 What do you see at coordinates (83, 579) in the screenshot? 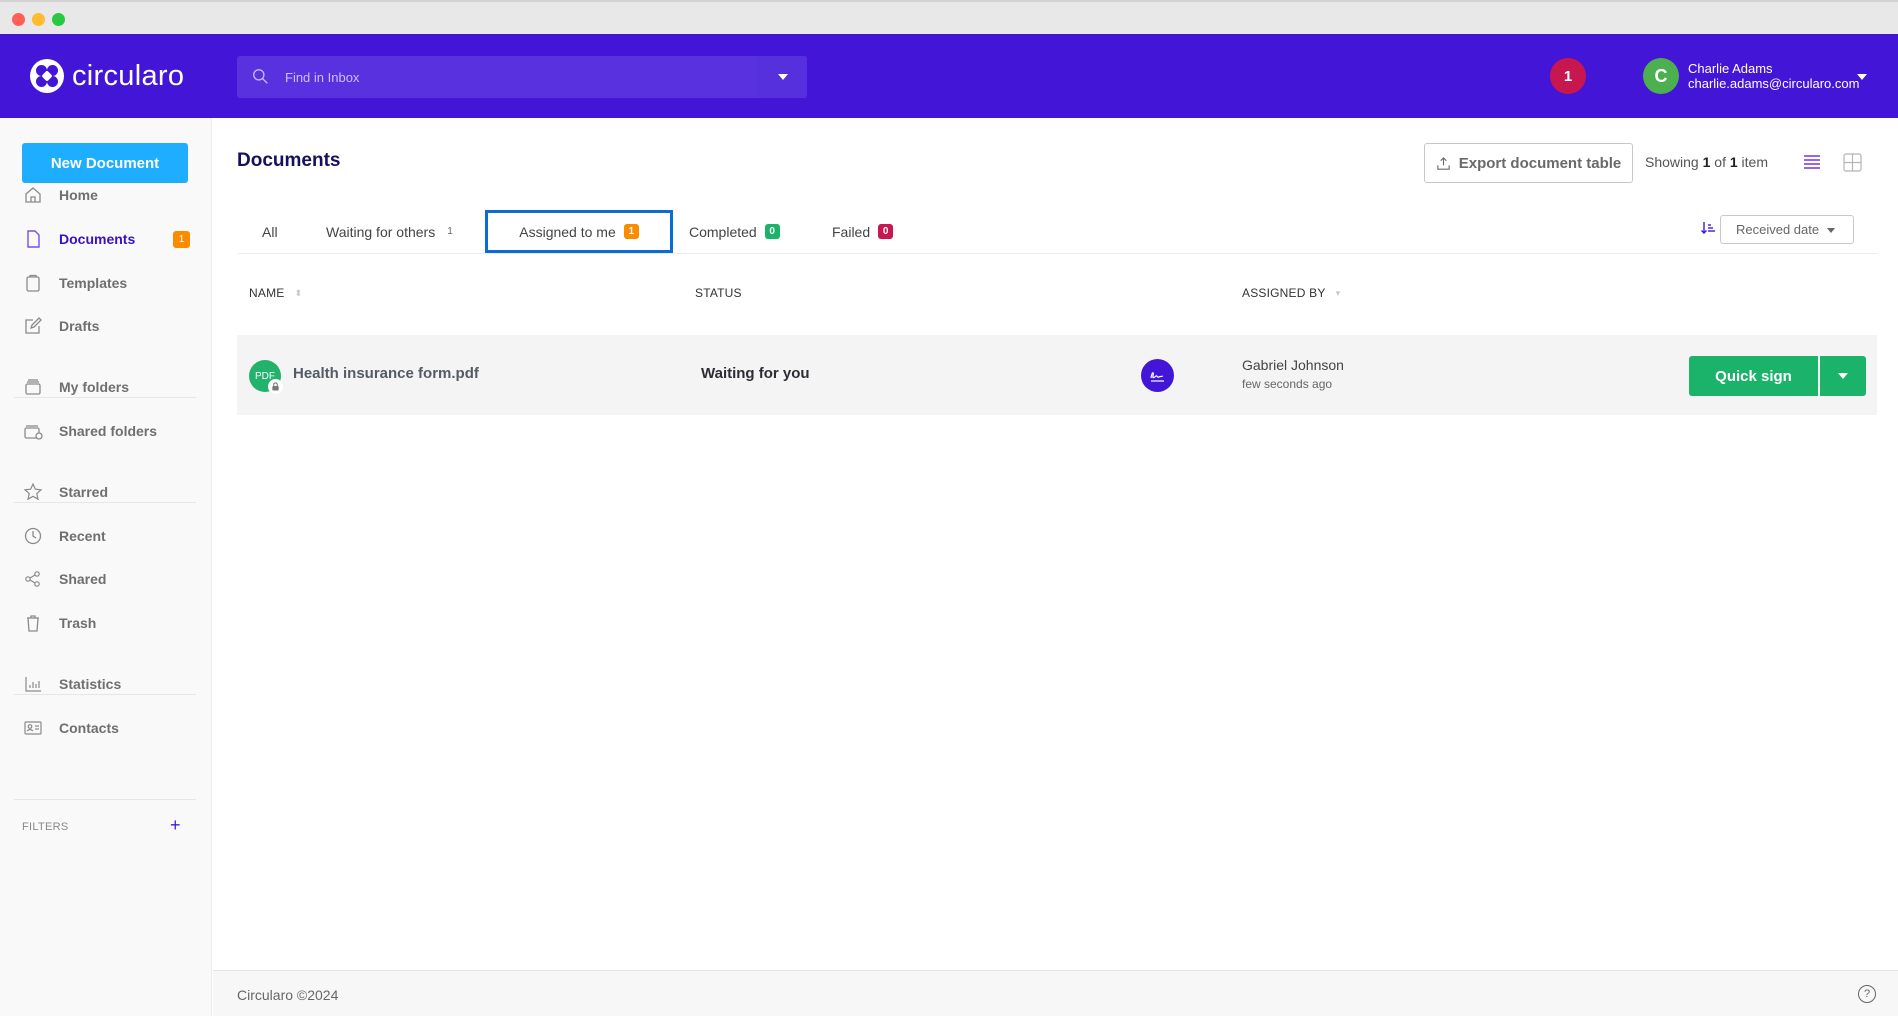
I see `sidebar-item-label: Shared` at bounding box center [83, 579].